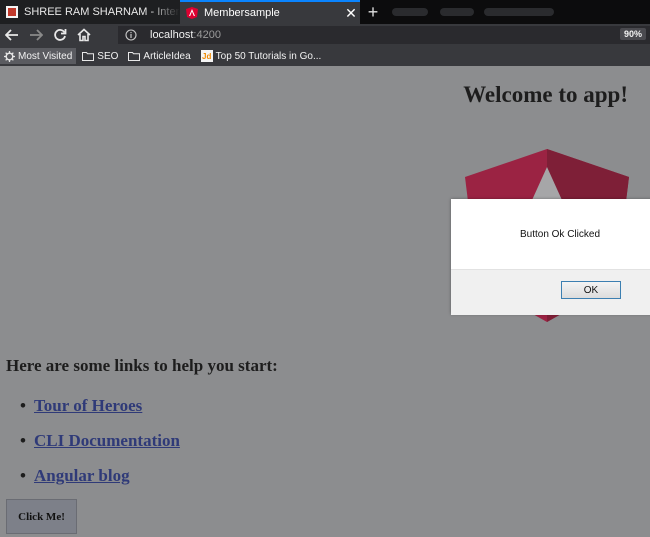 The height and width of the screenshot is (537, 650). Describe the element at coordinates (107, 441) in the screenshot. I see `link-cli-documentation: CLI Documentation` at that location.